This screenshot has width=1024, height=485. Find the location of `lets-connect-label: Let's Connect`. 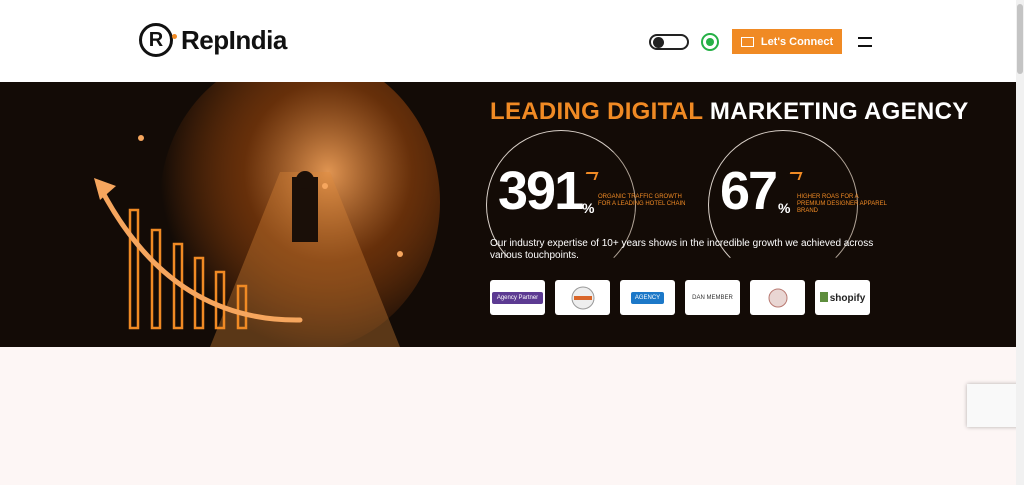

lets-connect-label: Let's Connect is located at coordinates (797, 41).